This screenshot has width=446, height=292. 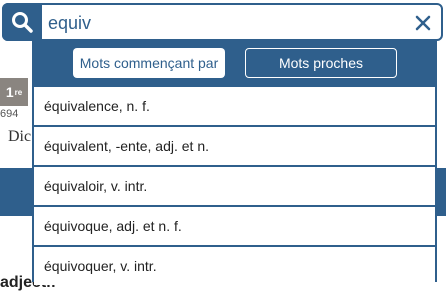 I want to click on result-item: équivaloir, v. intr., so click(x=234, y=186).